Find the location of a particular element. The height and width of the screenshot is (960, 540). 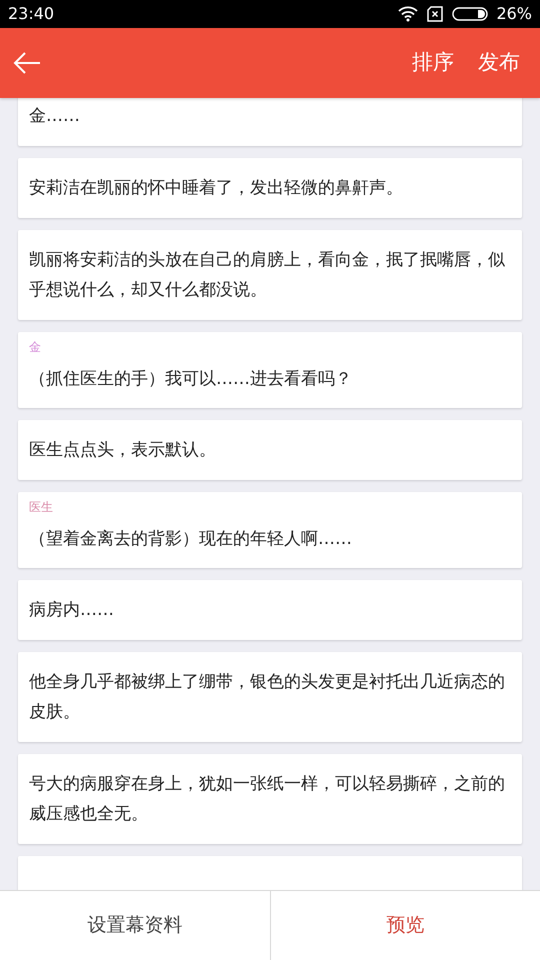

script-card: 医生点点头，表示默认。 is located at coordinates (270, 450).